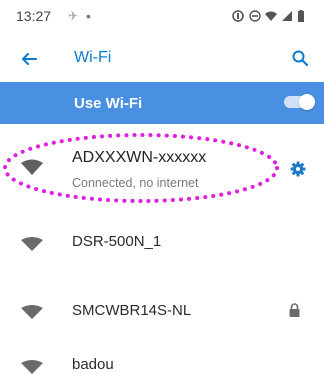 The image size is (324, 374). Describe the element at coordinates (93, 364) in the screenshot. I see `network-name: badou` at that location.